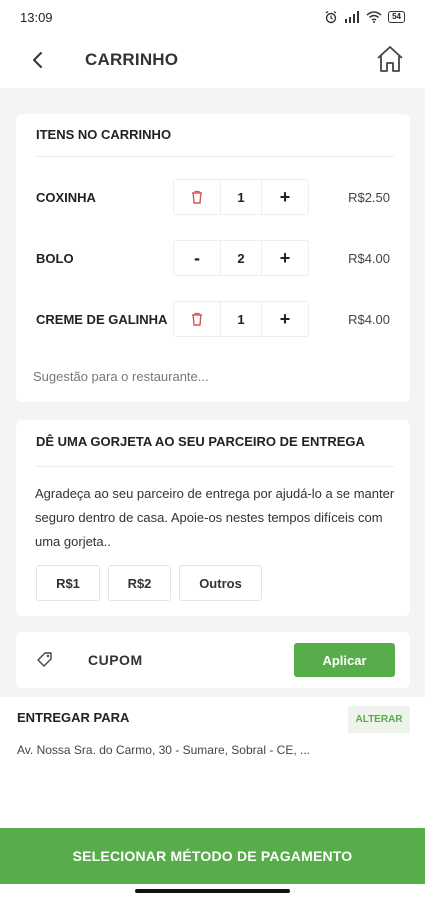 Image resolution: width=425 pixels, height=900 pixels. Describe the element at coordinates (220, 583) in the screenshot. I see `tip-other-button: Outros` at that location.